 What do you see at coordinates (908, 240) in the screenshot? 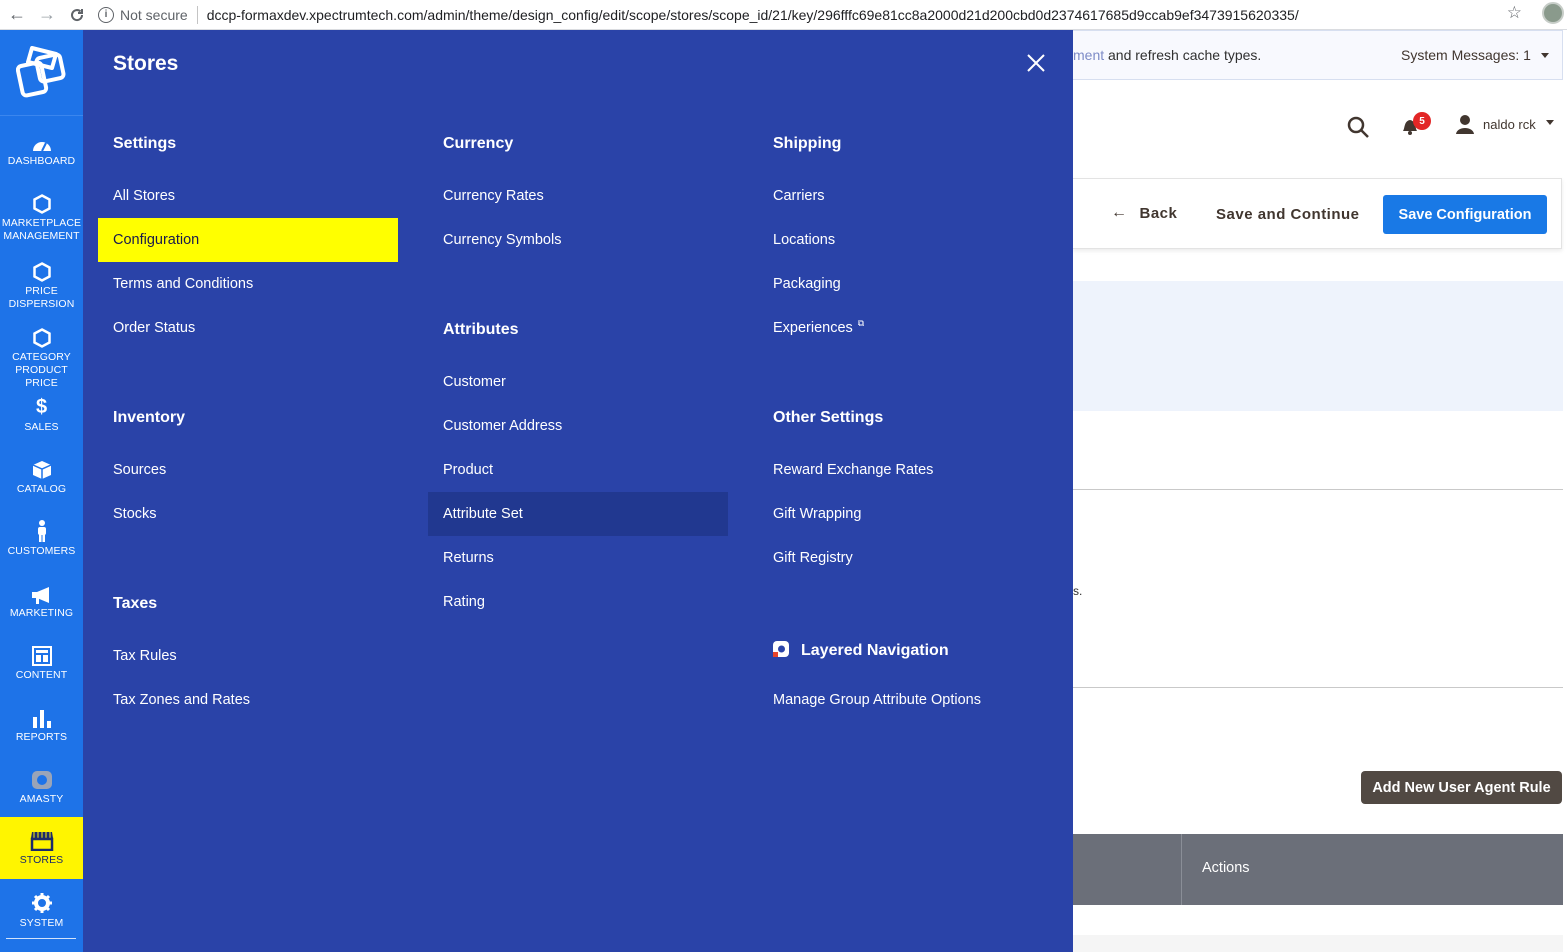
I see `menu-link-locations: Locations` at bounding box center [908, 240].